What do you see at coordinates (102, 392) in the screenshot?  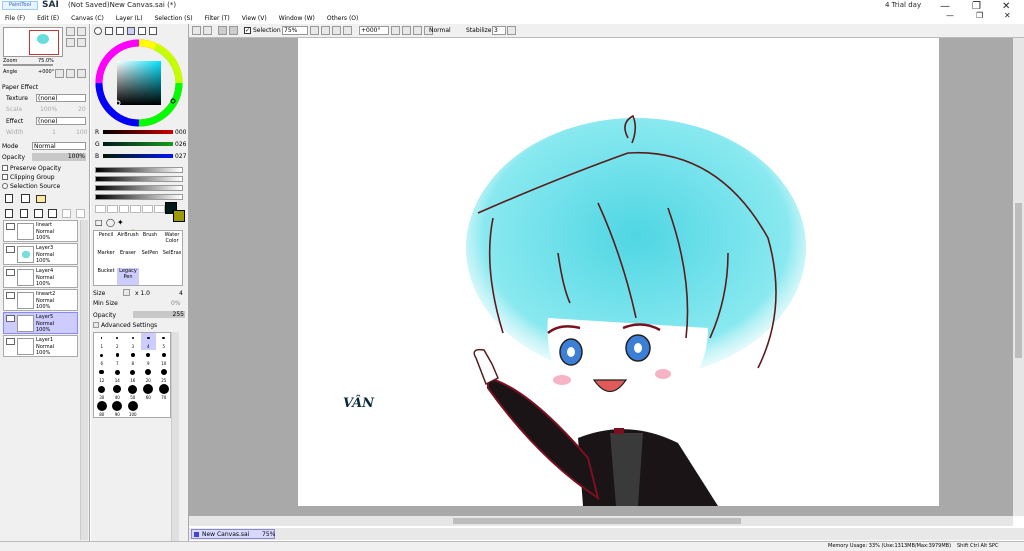 I see `brush-size-cell: 30` at bounding box center [102, 392].